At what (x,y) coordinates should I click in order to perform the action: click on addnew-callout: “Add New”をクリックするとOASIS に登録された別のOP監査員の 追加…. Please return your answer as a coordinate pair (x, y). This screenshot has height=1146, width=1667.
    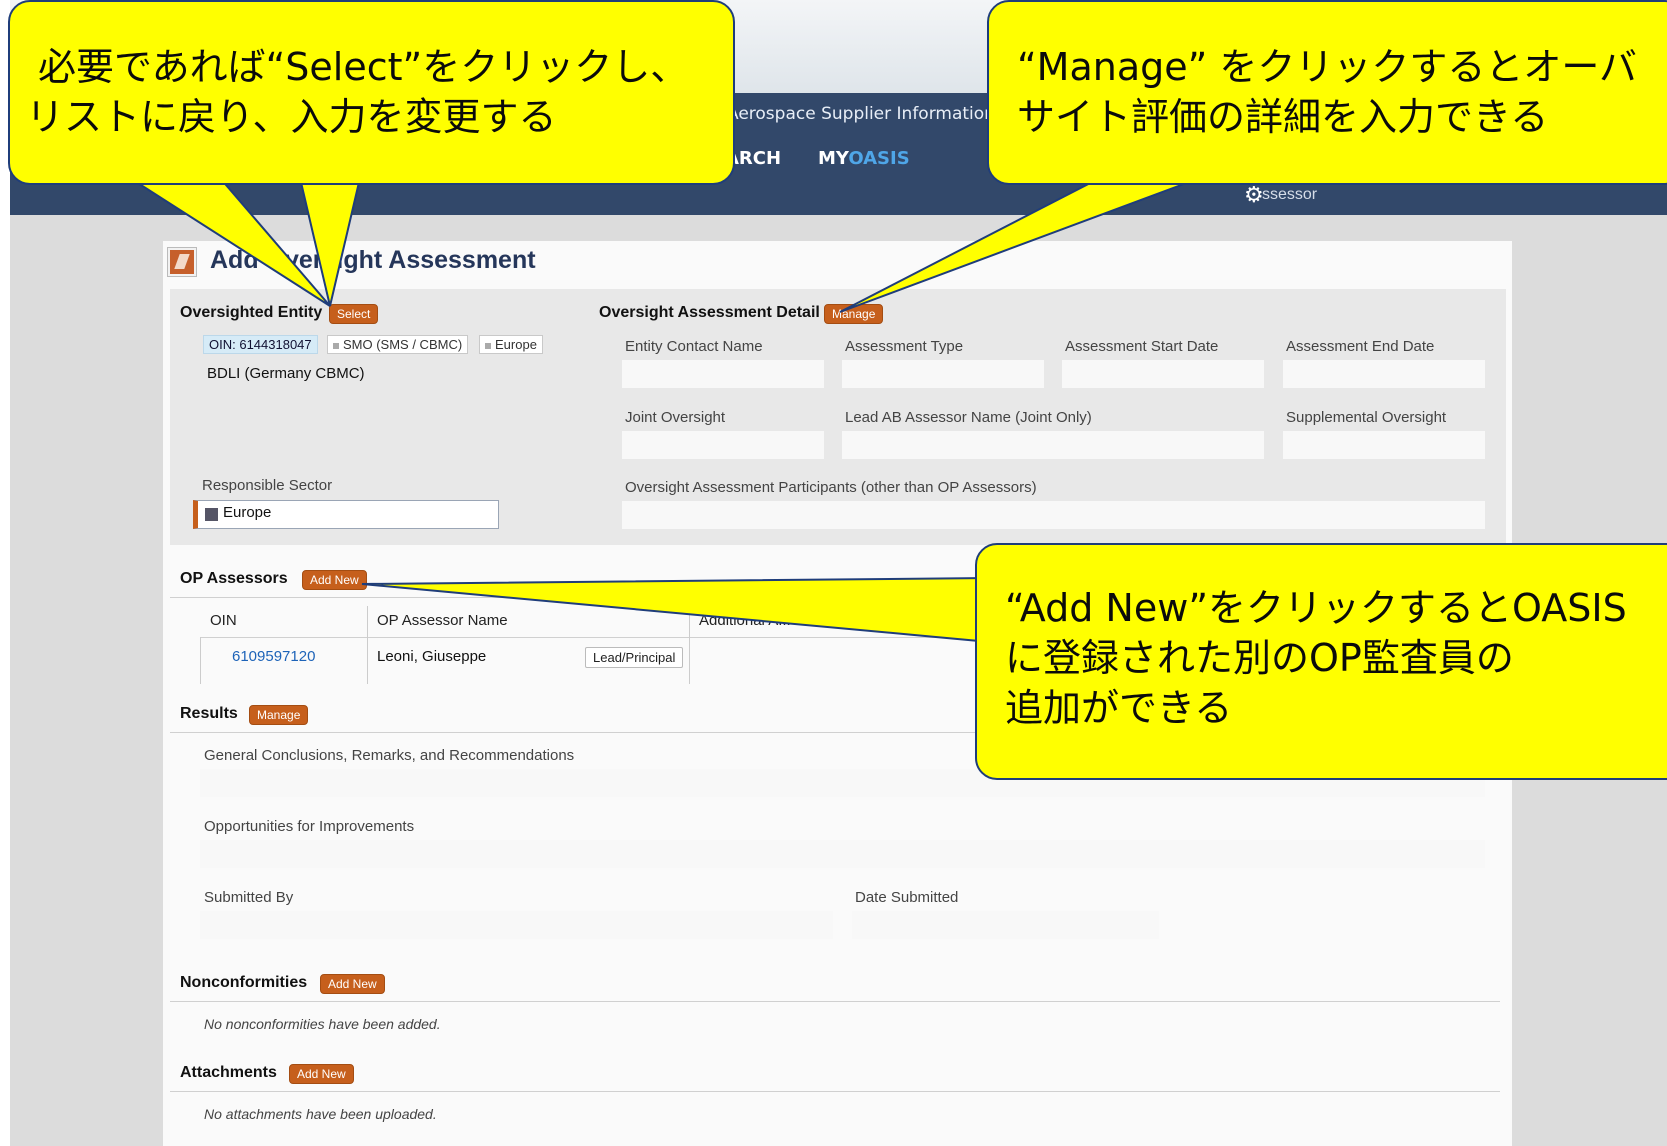
    Looking at the image, I should click on (1321, 661).